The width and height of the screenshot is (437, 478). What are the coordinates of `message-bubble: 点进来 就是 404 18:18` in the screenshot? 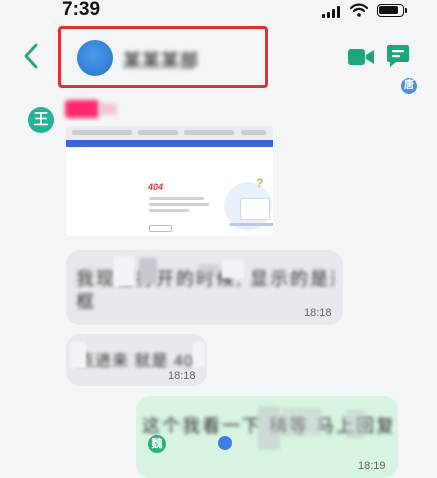 It's located at (136, 360).